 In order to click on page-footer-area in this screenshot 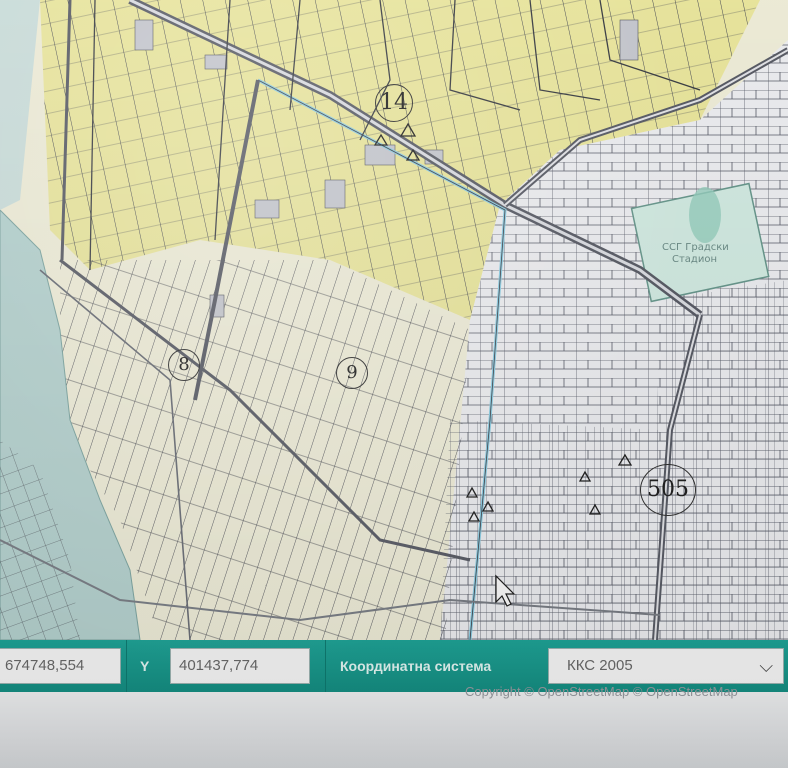, I will do `click(394, 730)`.